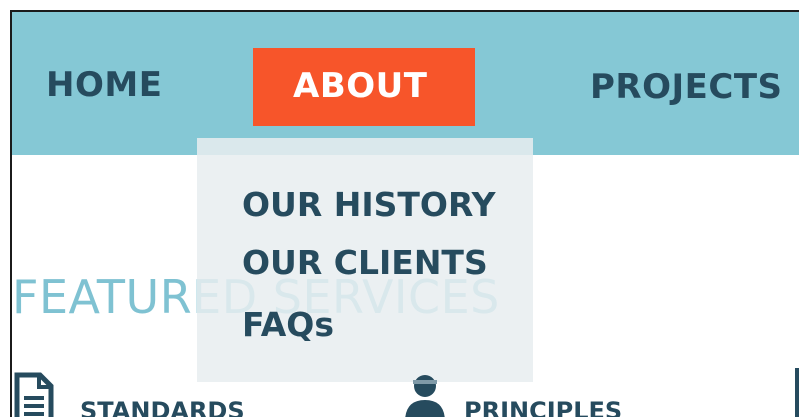  I want to click on partial-icon-edge, so click(797, 392).